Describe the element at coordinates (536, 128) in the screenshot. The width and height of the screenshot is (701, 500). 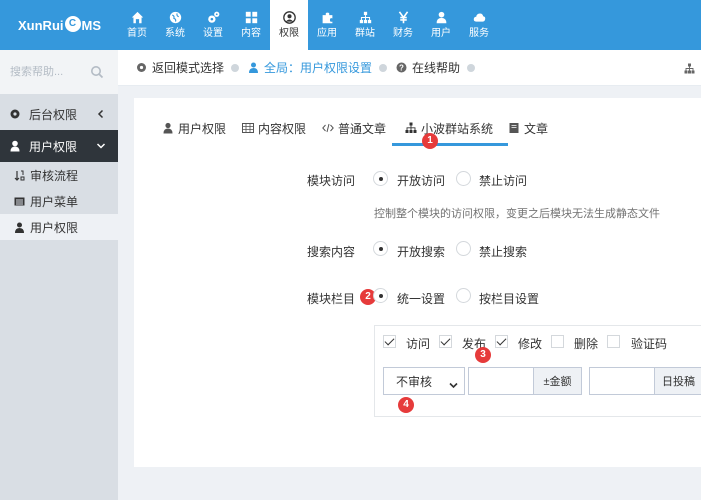
I see `tab-label: 文章` at that location.